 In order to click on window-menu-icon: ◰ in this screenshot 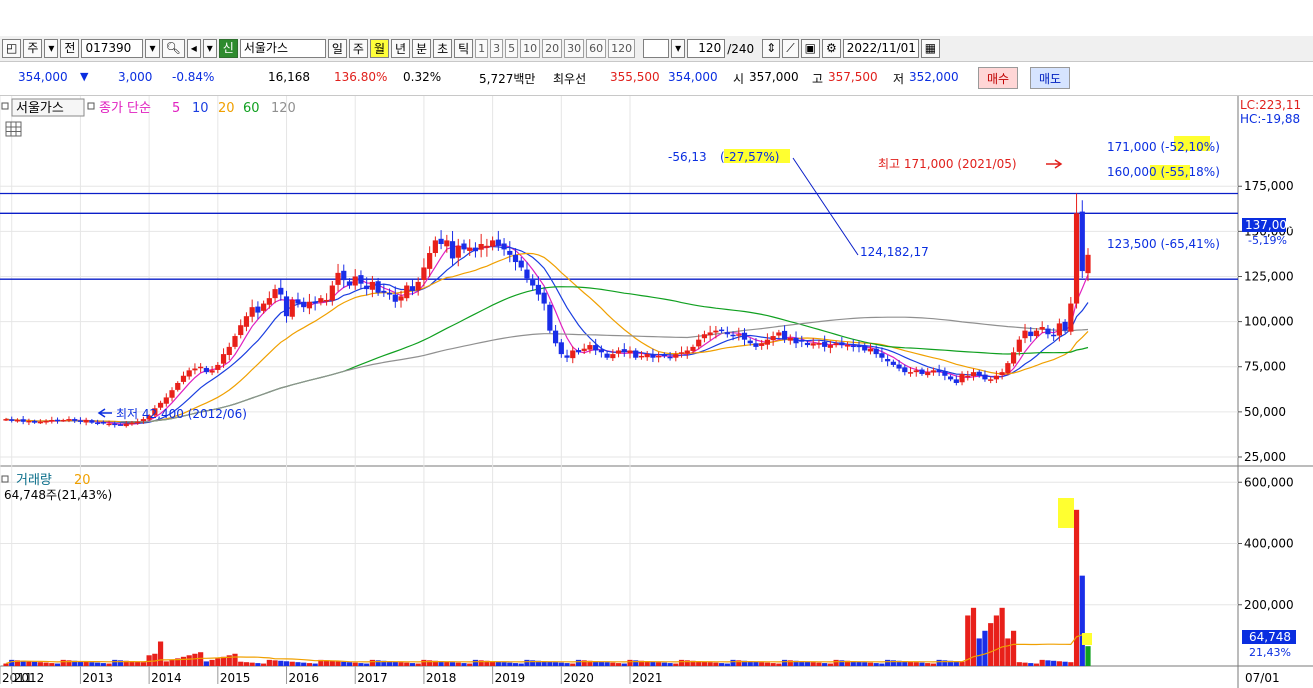, I will do `click(12, 48)`.